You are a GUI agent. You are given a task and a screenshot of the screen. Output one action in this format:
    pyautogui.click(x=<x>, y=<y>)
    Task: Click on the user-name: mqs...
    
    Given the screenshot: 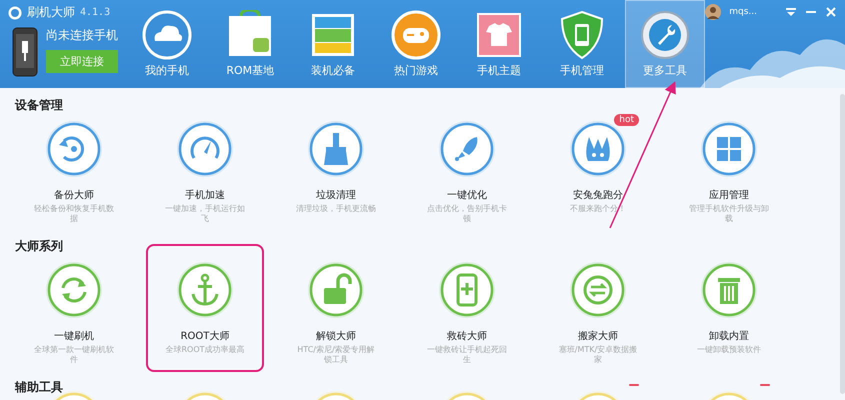 What is the action you would take?
    pyautogui.click(x=743, y=12)
    